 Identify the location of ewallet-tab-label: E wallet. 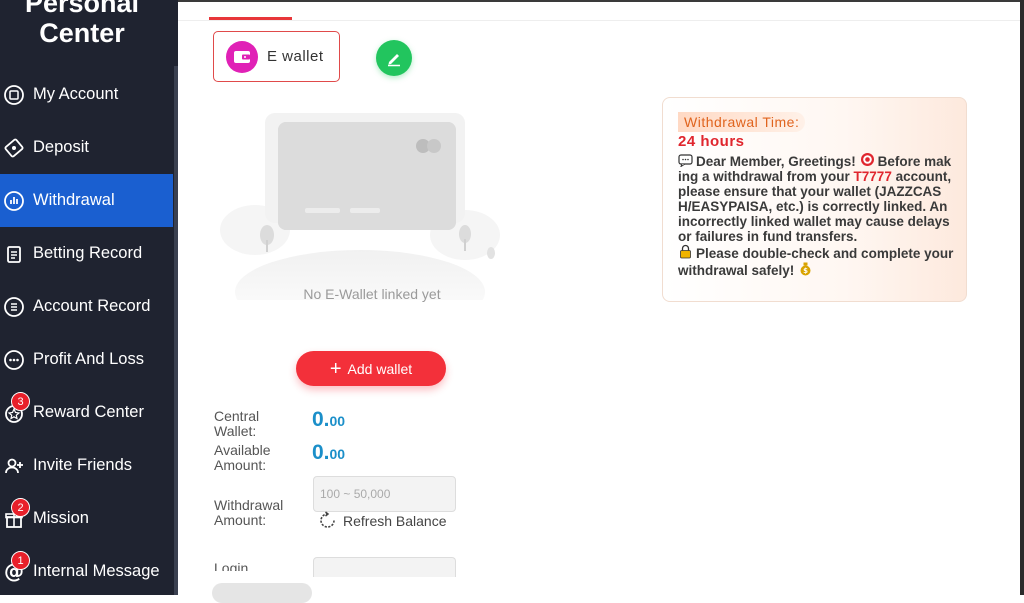
(295, 56).